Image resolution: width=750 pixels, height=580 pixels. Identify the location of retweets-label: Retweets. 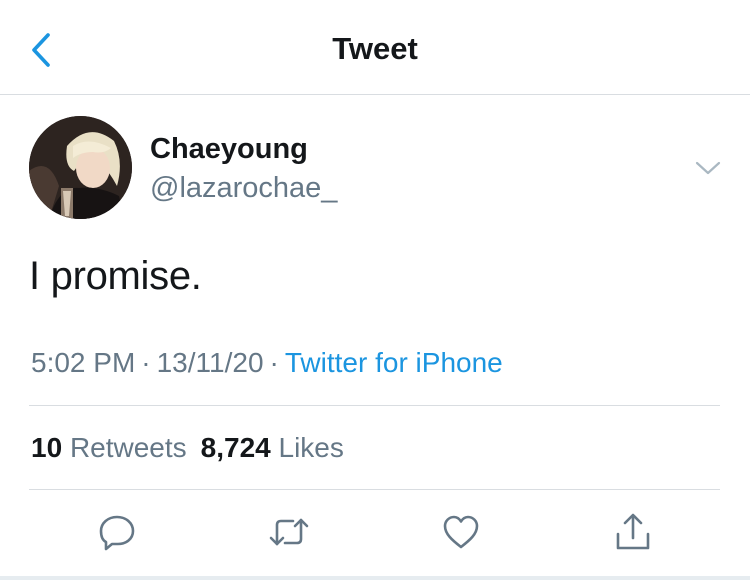
(128, 447).